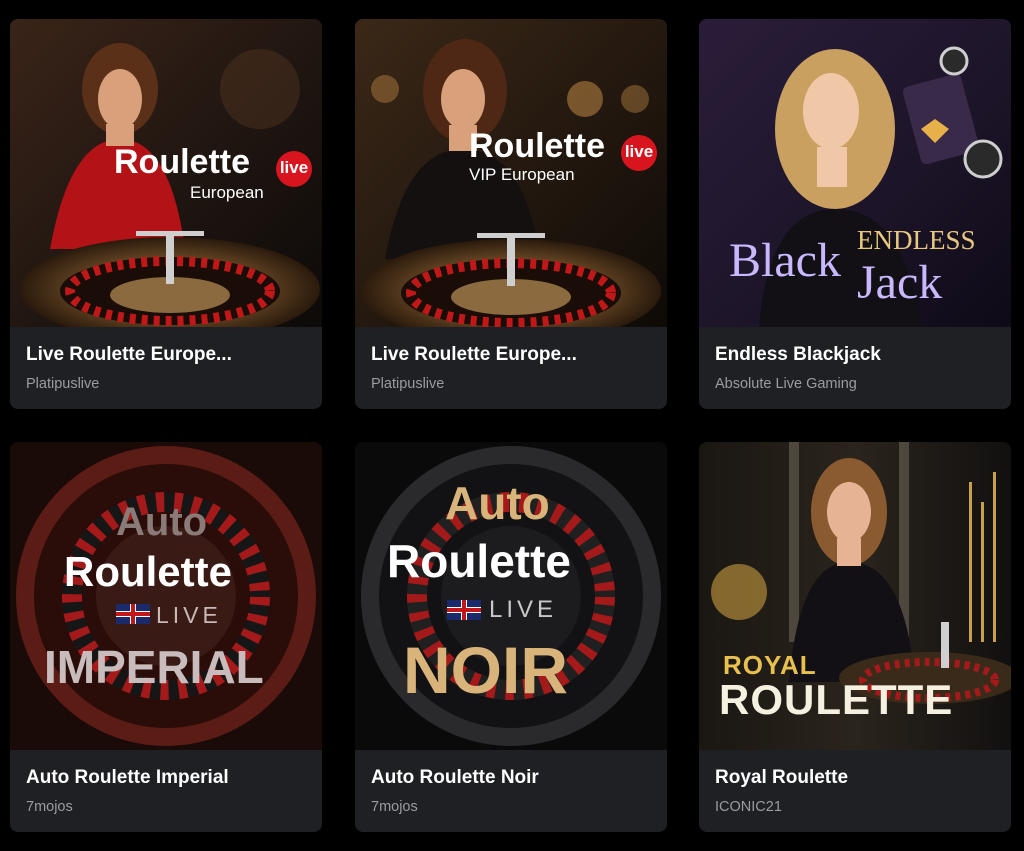  Describe the element at coordinates (485, 670) in the screenshot. I see `logo-sub-text: NOIR` at that location.